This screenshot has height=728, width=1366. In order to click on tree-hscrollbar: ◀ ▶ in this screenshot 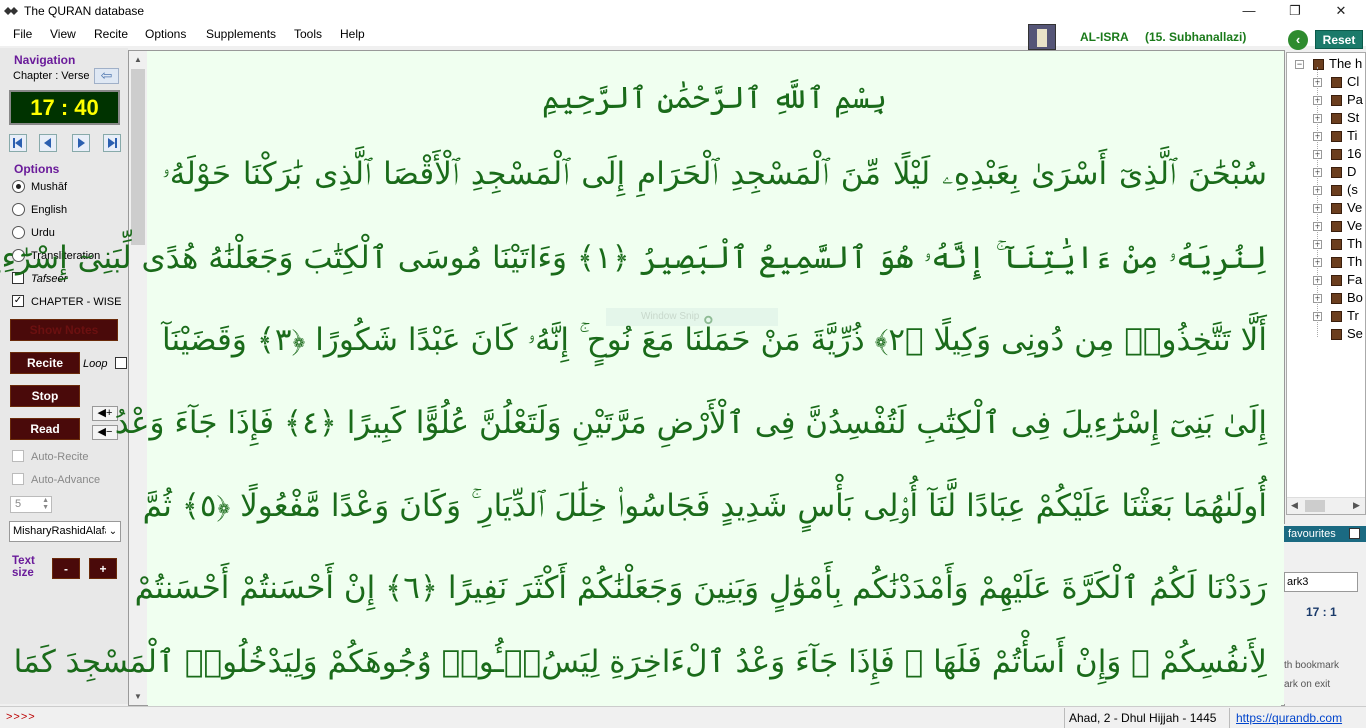, I will do `click(1326, 505)`.